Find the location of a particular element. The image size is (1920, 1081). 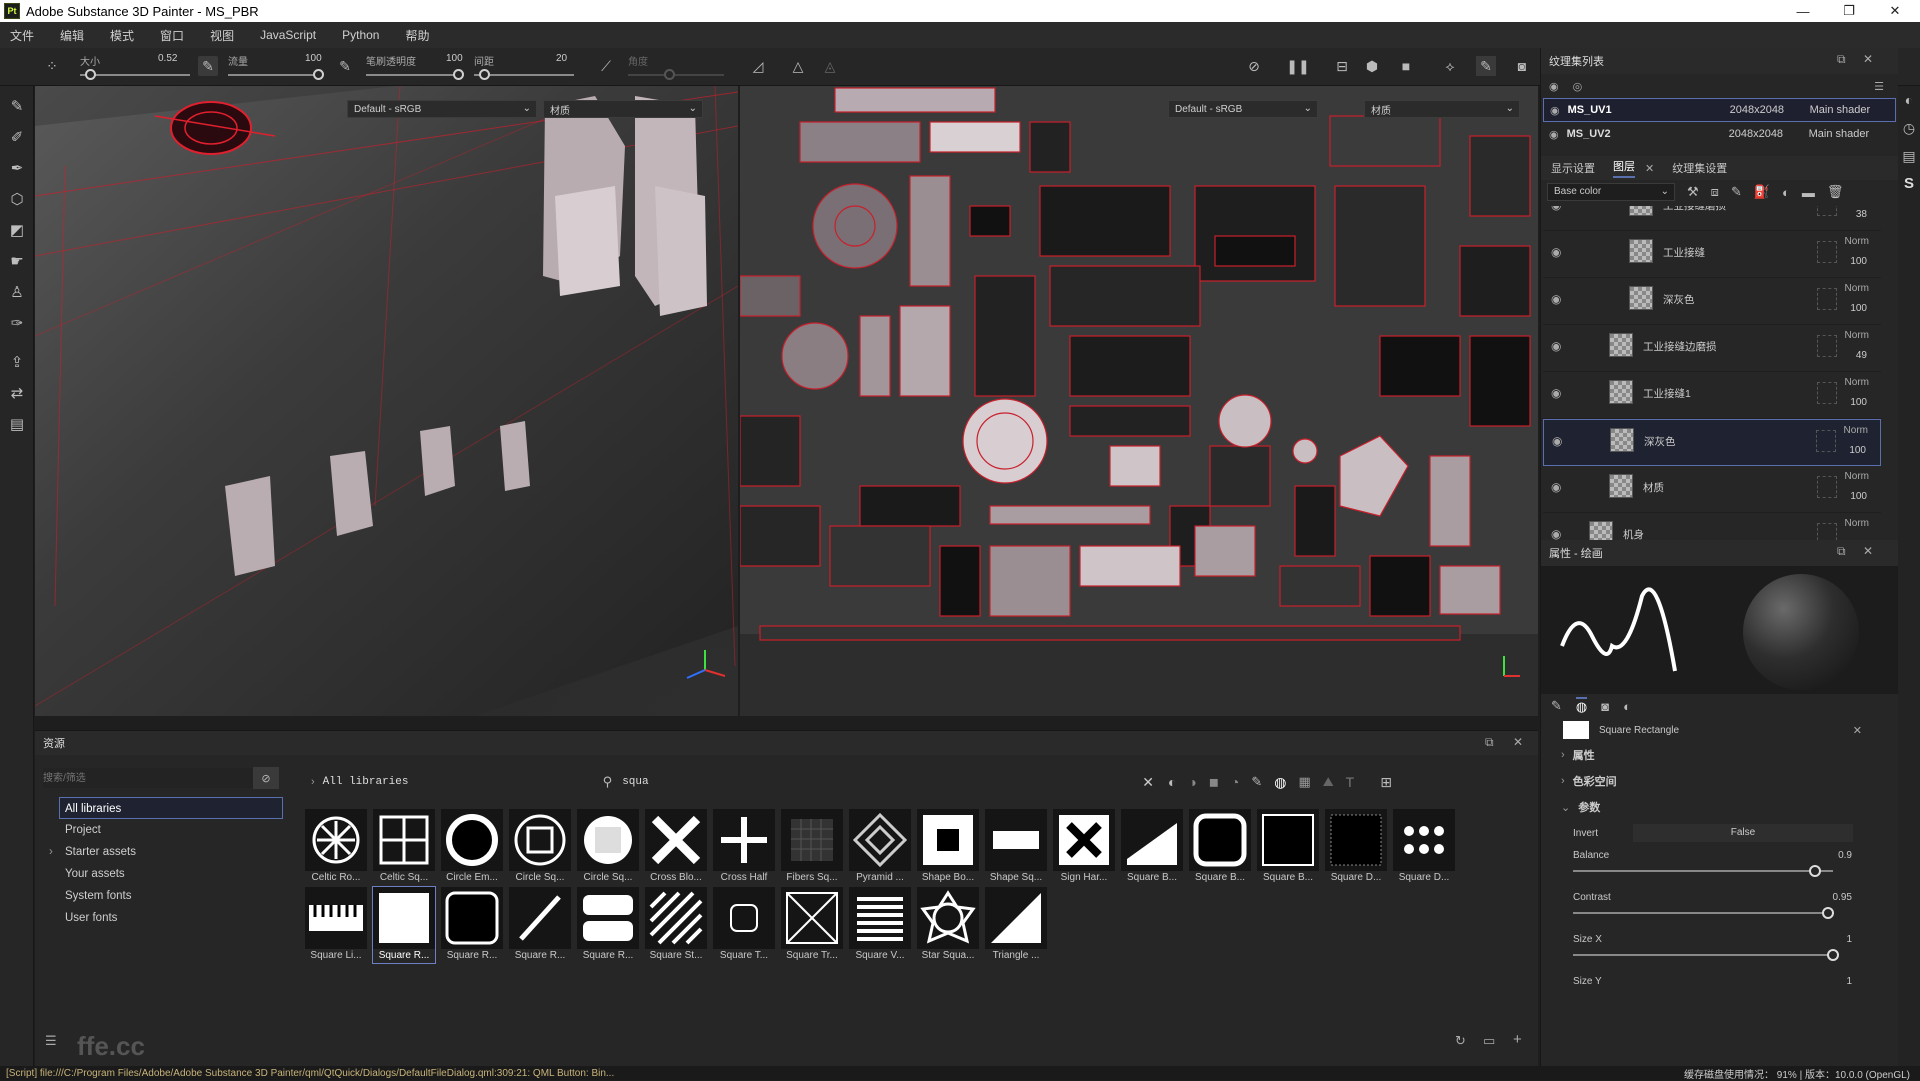

menu-file: 文件 is located at coordinates (22, 35).